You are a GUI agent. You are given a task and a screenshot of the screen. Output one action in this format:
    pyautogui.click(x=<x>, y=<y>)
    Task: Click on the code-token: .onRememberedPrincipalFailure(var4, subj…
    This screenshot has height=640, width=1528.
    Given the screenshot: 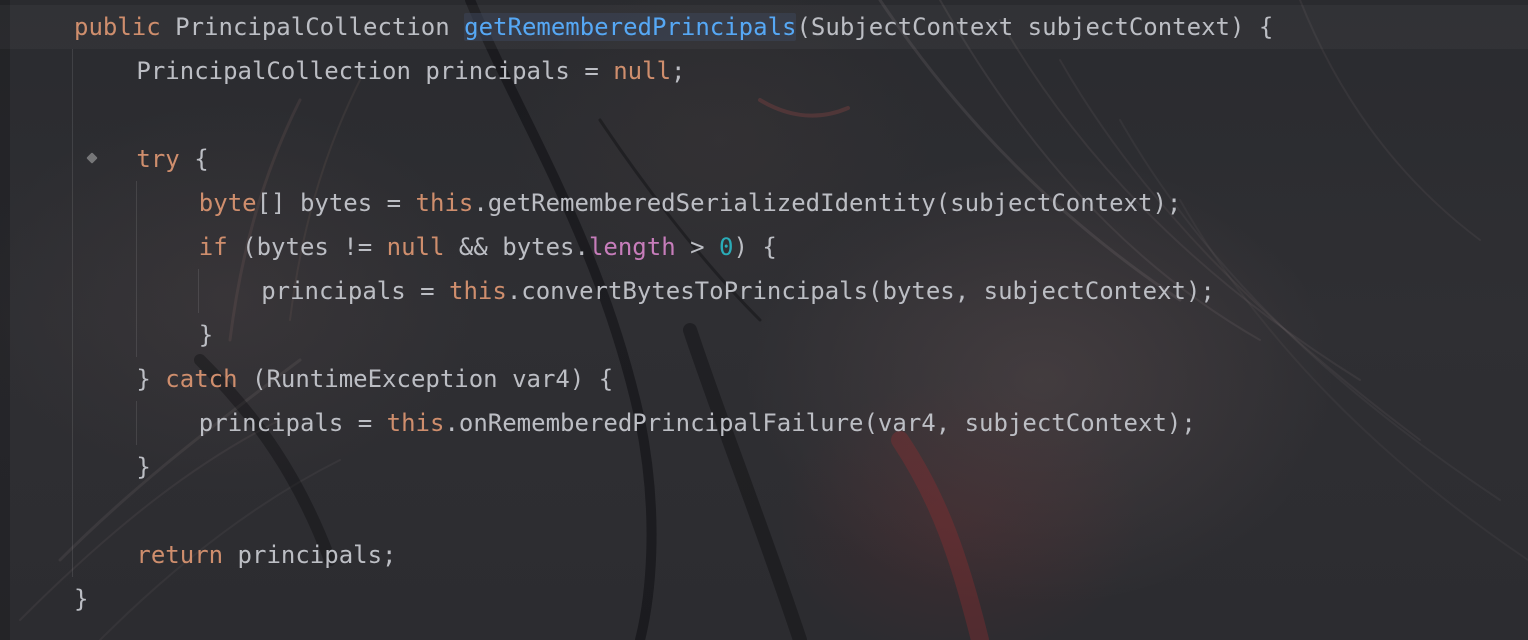 What is the action you would take?
    pyautogui.click(x=820, y=423)
    